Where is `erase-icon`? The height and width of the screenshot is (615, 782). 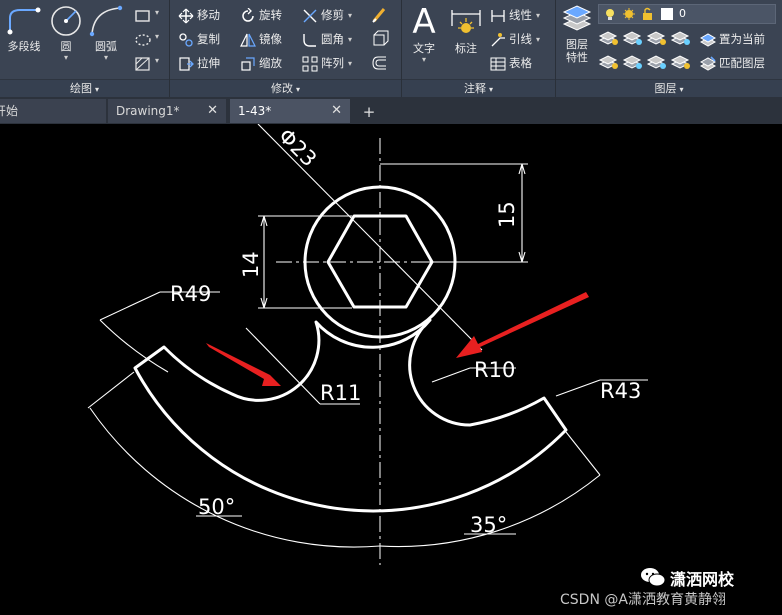
erase-icon is located at coordinates (380, 15).